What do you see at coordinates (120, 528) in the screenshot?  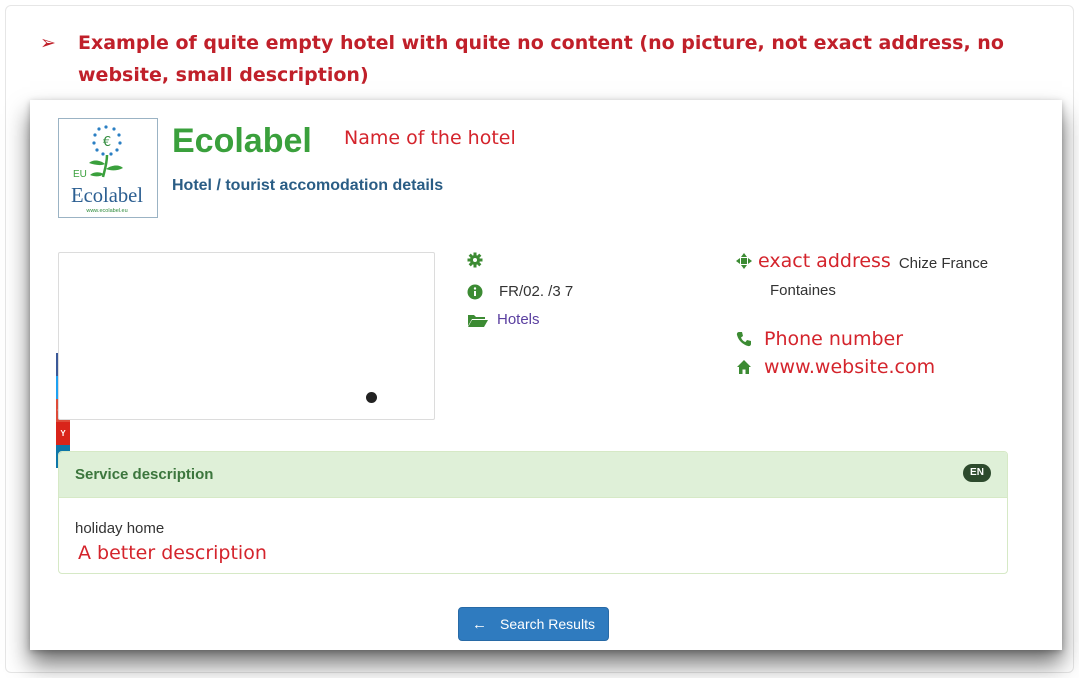 I see `service-description-text: holiday home` at bounding box center [120, 528].